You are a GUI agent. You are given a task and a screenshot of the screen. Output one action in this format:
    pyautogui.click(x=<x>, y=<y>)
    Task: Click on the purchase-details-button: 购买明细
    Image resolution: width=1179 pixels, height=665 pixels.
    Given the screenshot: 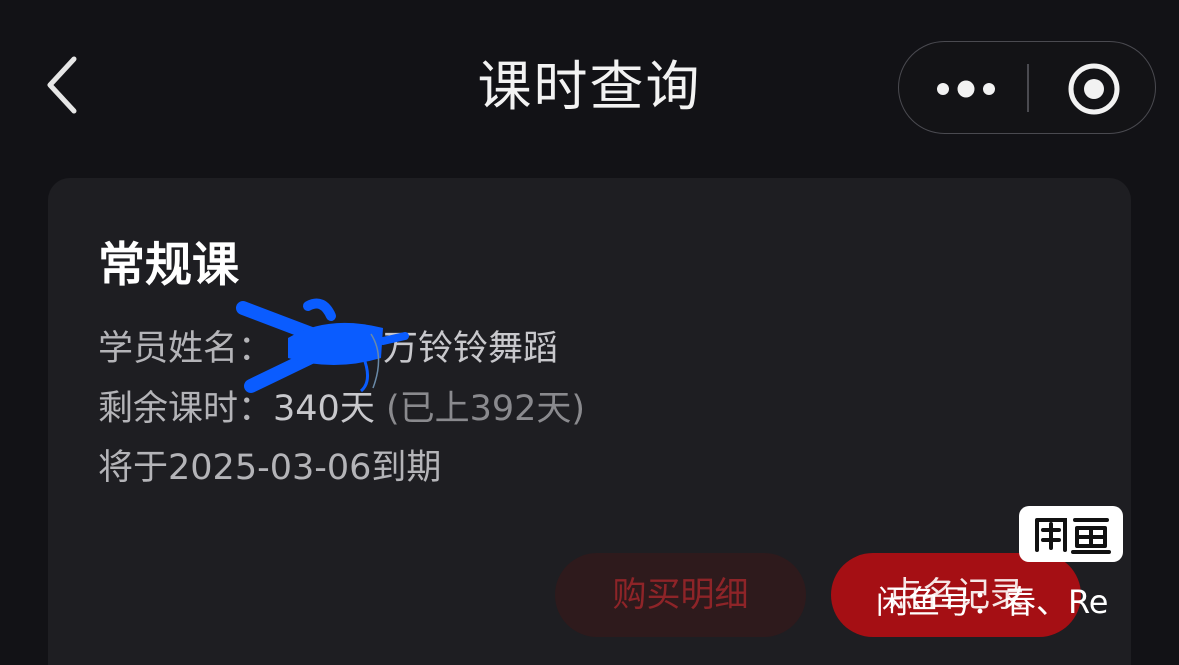 What is the action you would take?
    pyautogui.click(x=680, y=595)
    